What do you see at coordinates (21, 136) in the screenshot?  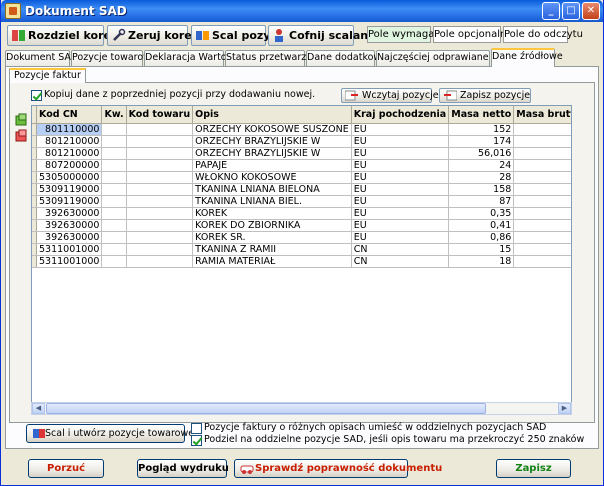 I see `delete-row-icon` at bounding box center [21, 136].